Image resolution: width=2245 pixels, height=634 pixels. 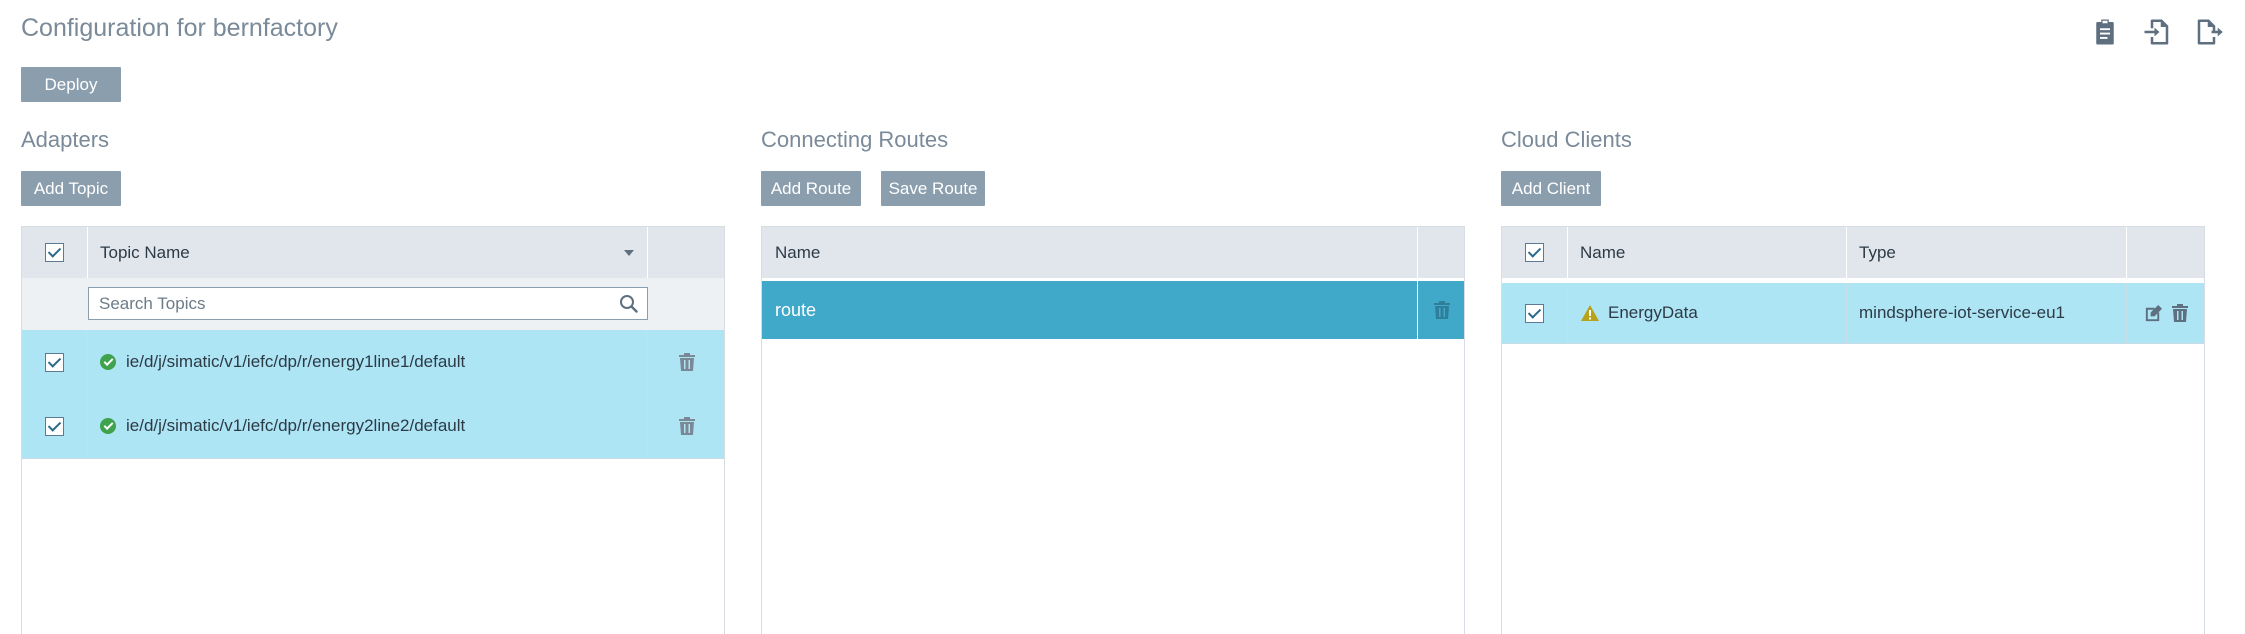 I want to click on type-column-header: Type, so click(x=1877, y=252).